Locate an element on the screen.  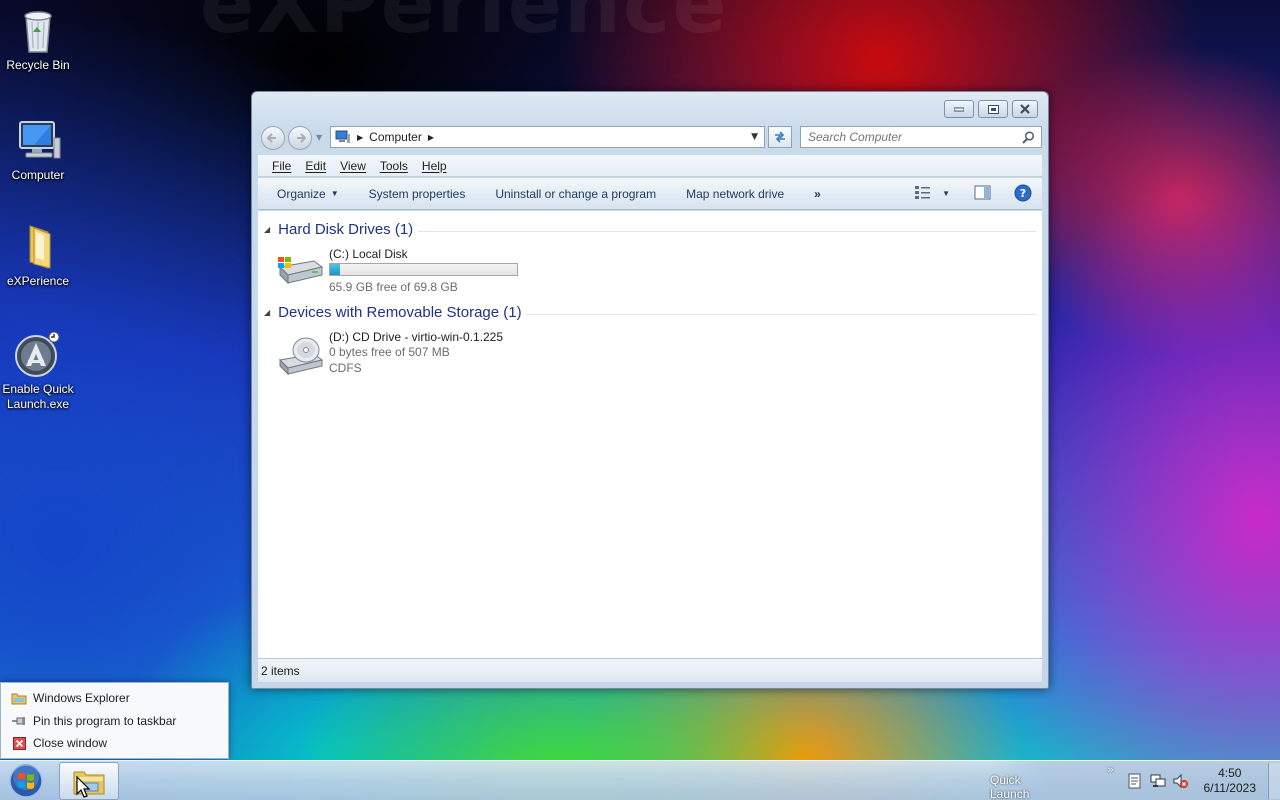
drive-name: (D:) CD Drive - virtio-win-0.1.225 is located at coordinates (416, 337).